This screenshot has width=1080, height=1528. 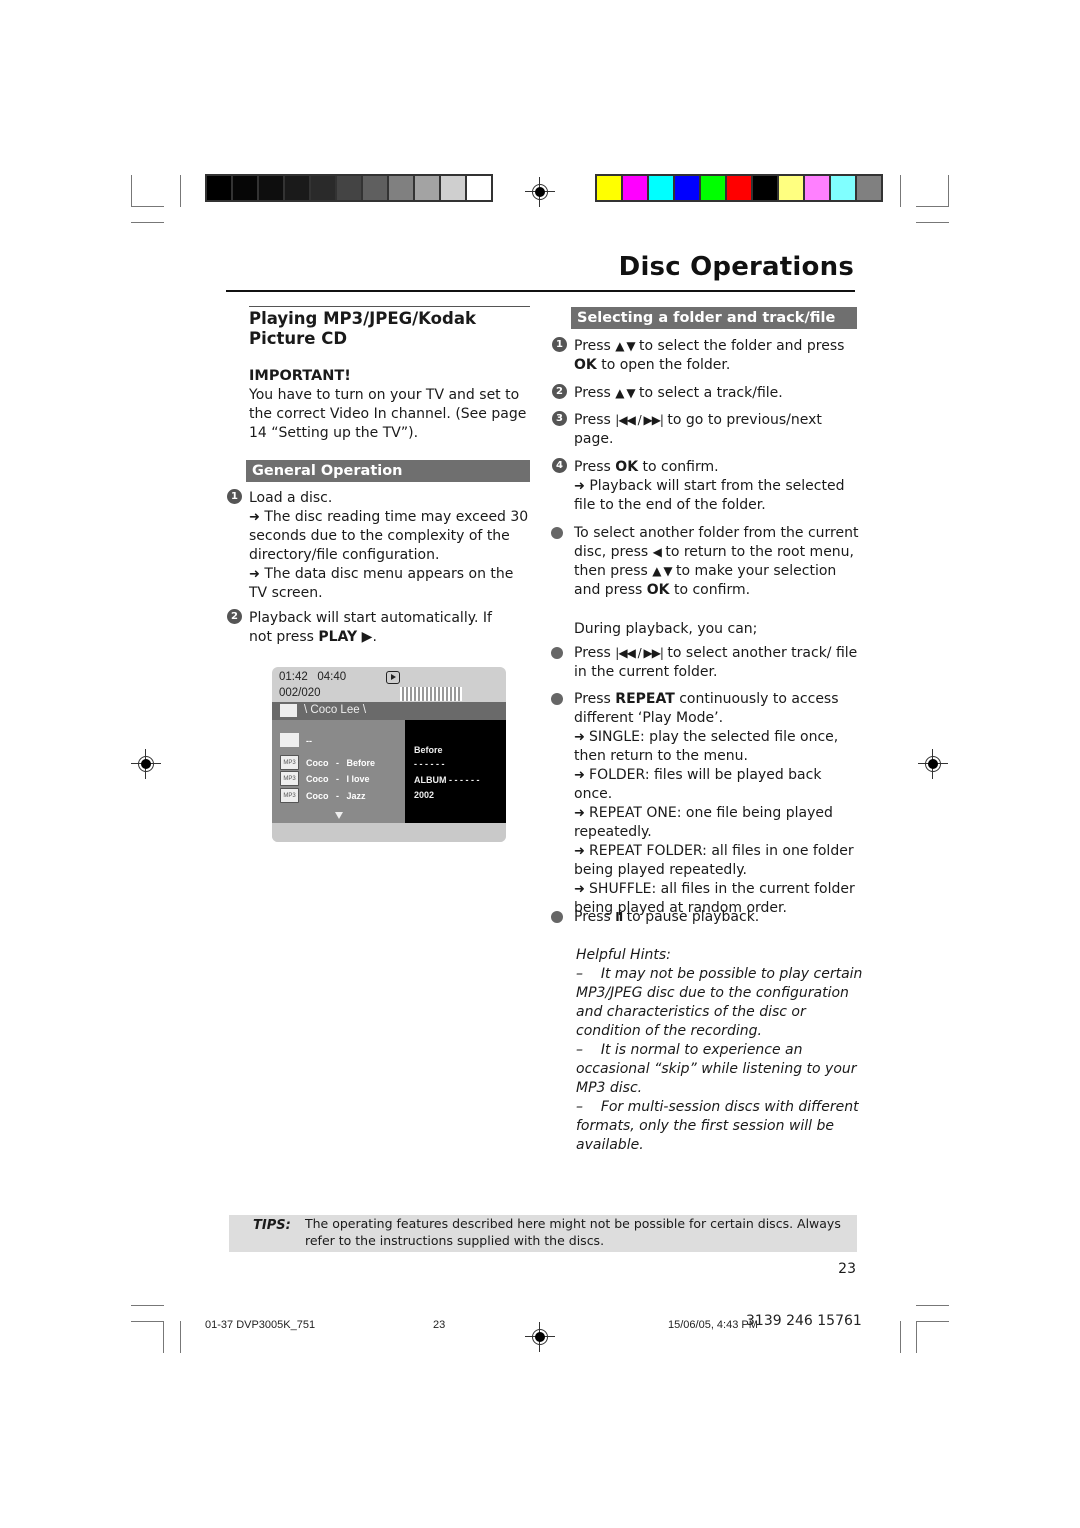 What do you see at coordinates (362, 328) in the screenshot?
I see `section-heading-playing: Playing MP3/JPEG/Kodak Picture CD` at bounding box center [362, 328].